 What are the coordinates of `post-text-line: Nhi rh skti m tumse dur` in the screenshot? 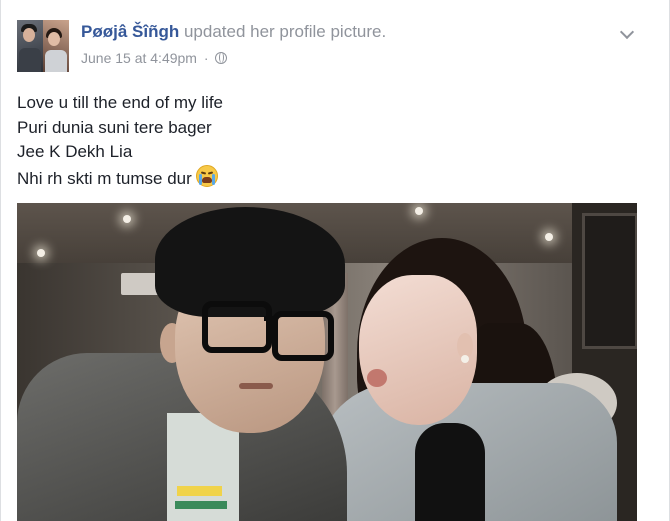 It's located at (104, 178).